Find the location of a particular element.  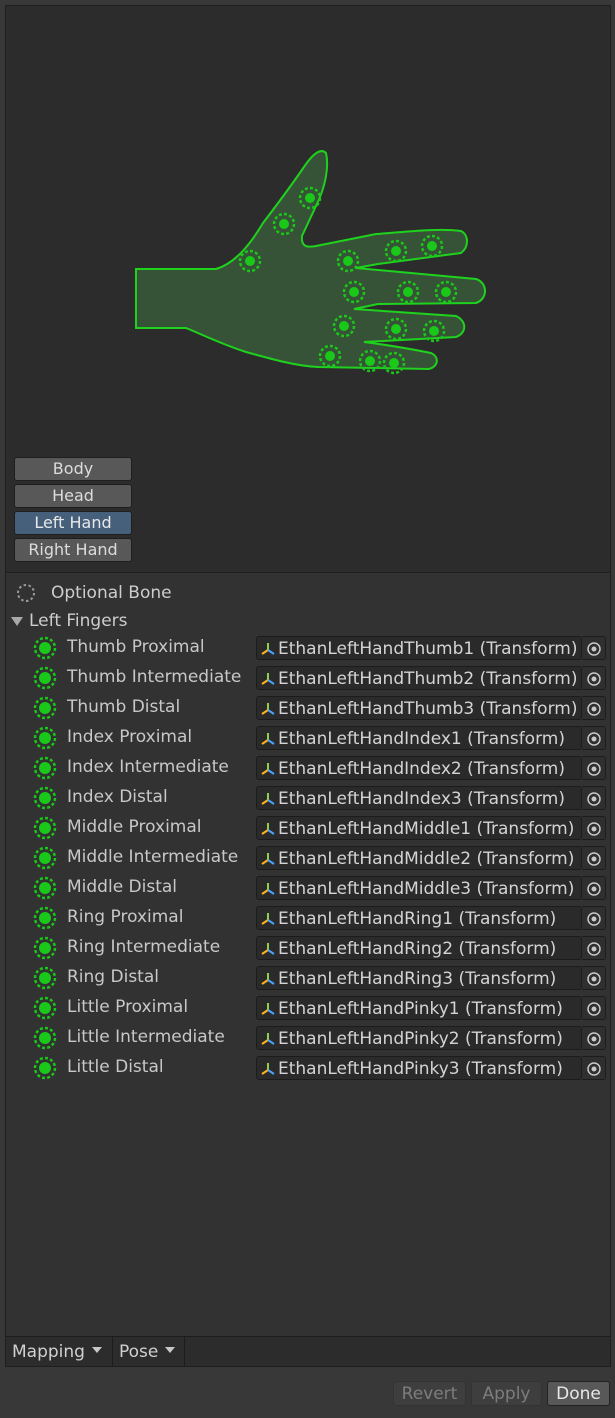

bone-name: Thumb Distal is located at coordinates (124, 707).